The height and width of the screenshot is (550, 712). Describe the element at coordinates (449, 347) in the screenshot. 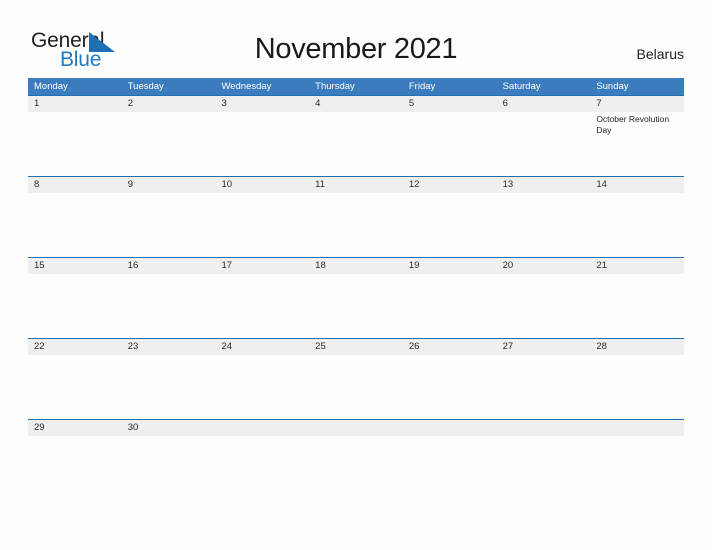

I see `day-number: 26` at that location.